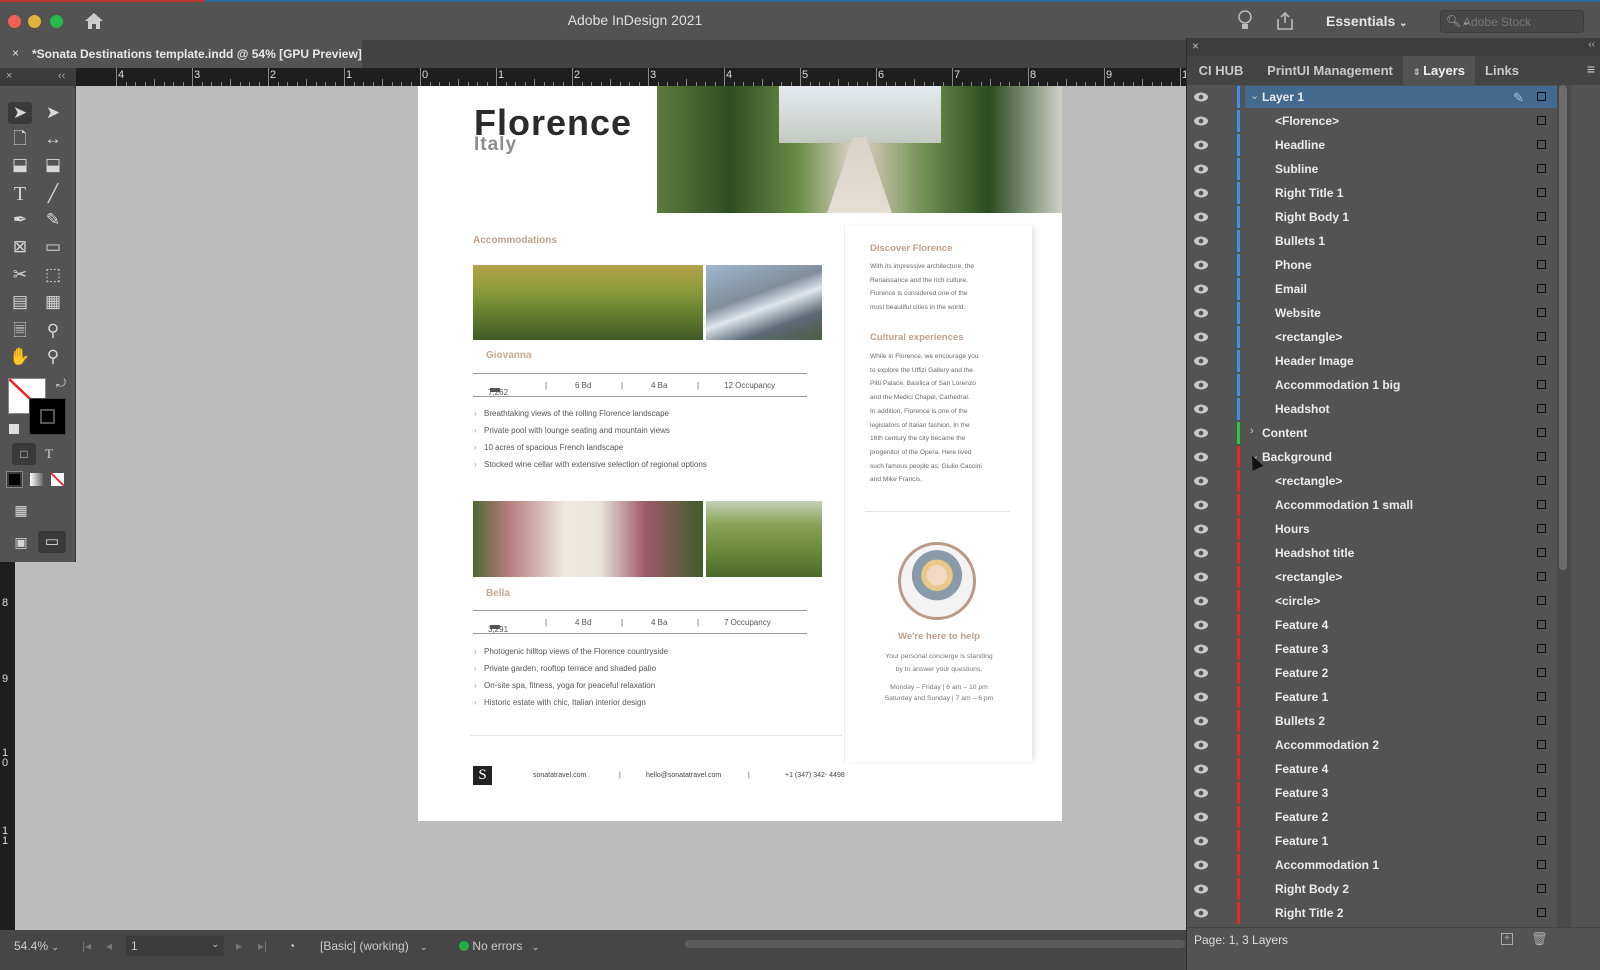 Image resolution: width=1600 pixels, height=970 pixels. I want to click on scissors-tool: ✂, so click(20, 275).